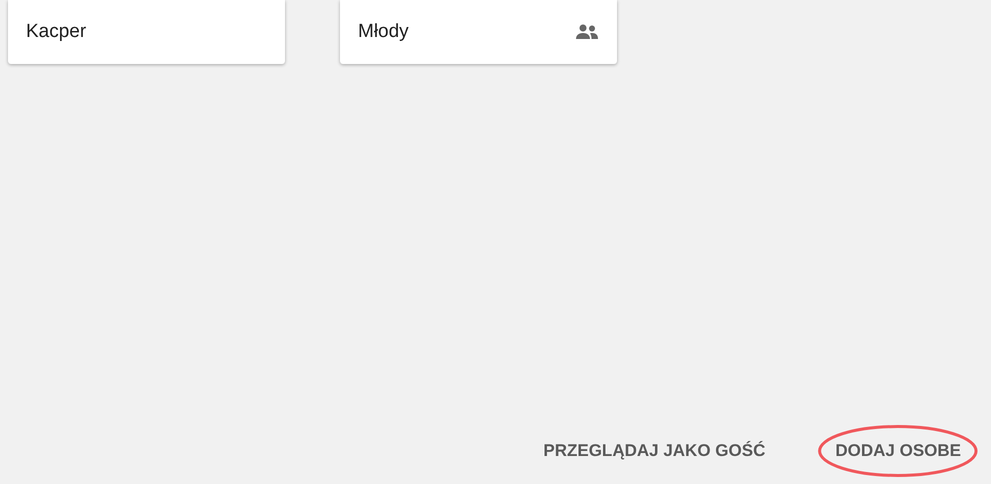 Image resolution: width=991 pixels, height=484 pixels. What do you see at coordinates (478, 32) in the screenshot?
I see `profile-card: Młody` at bounding box center [478, 32].